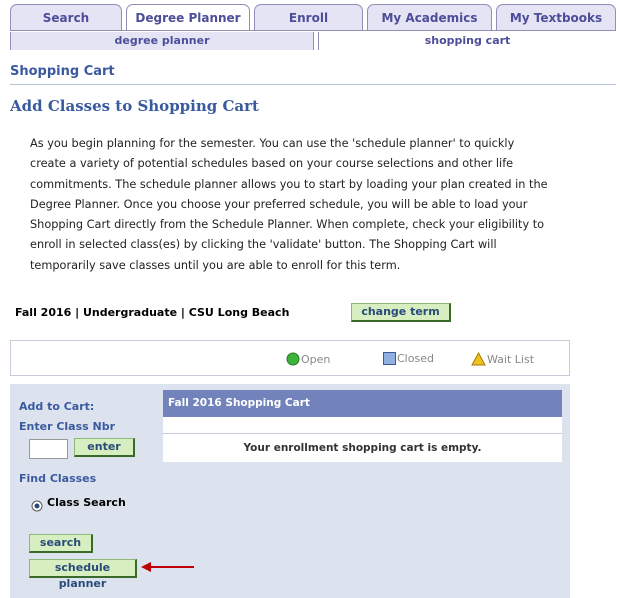 Image resolution: width=620 pixels, height=598 pixels. What do you see at coordinates (362, 448) in the screenshot?
I see `cart-empty-message: Your enrollment shopping cart is empty.` at bounding box center [362, 448].